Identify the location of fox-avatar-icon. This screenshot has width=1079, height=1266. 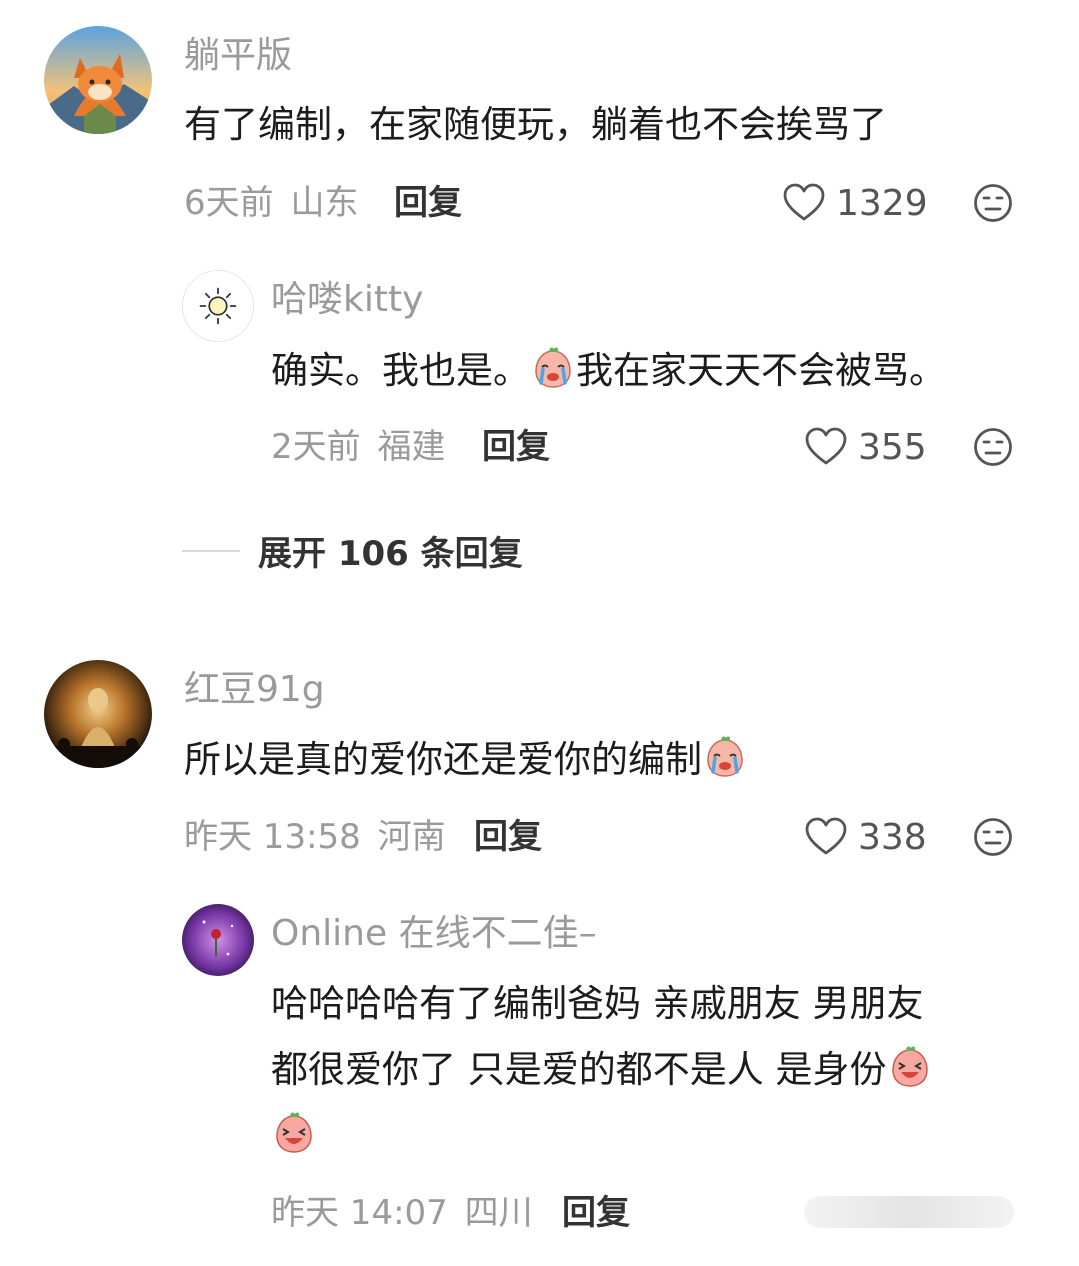
(98, 80).